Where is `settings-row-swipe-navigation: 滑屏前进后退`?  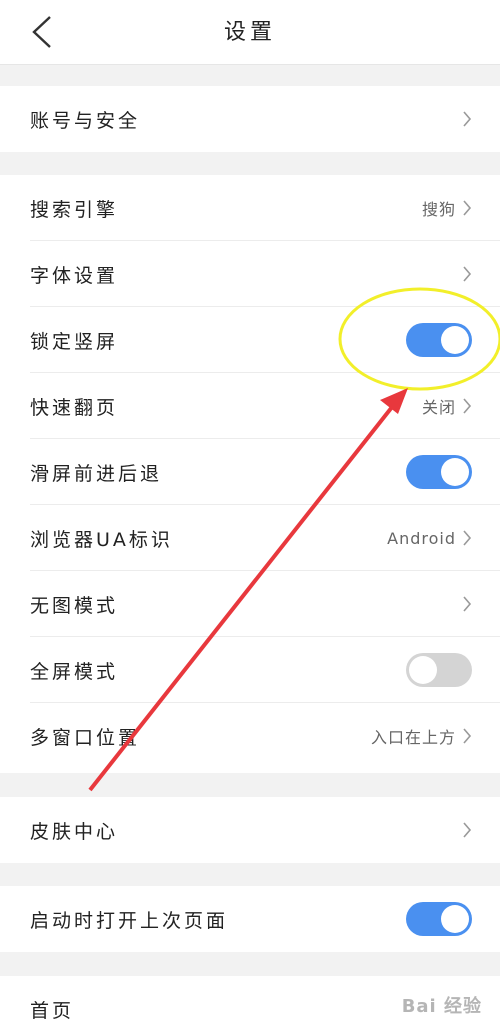
settings-row-swipe-navigation: 滑屏前进后退 is located at coordinates (250, 472).